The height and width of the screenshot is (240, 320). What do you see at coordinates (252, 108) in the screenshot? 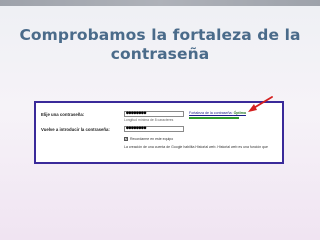
I see `arrow-head` at bounding box center [252, 108].